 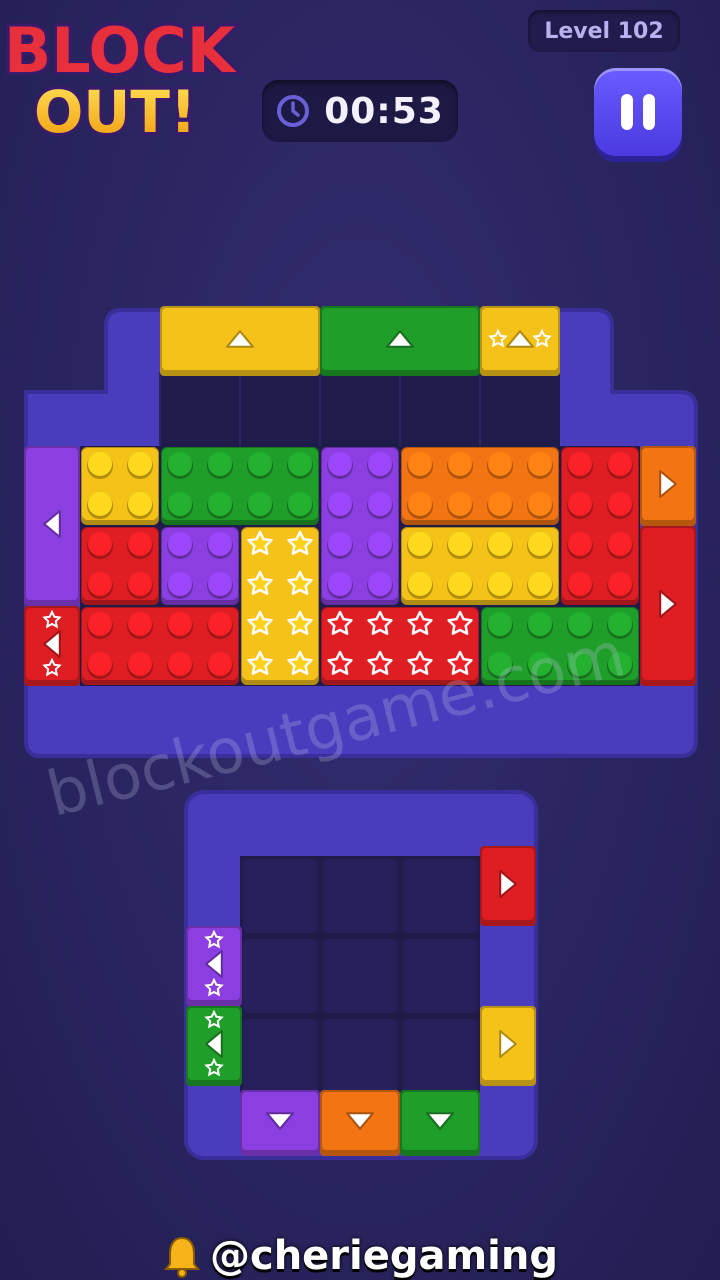 What do you see at coordinates (520, 341) in the screenshot?
I see `exit-gate-top-yellow-star` at bounding box center [520, 341].